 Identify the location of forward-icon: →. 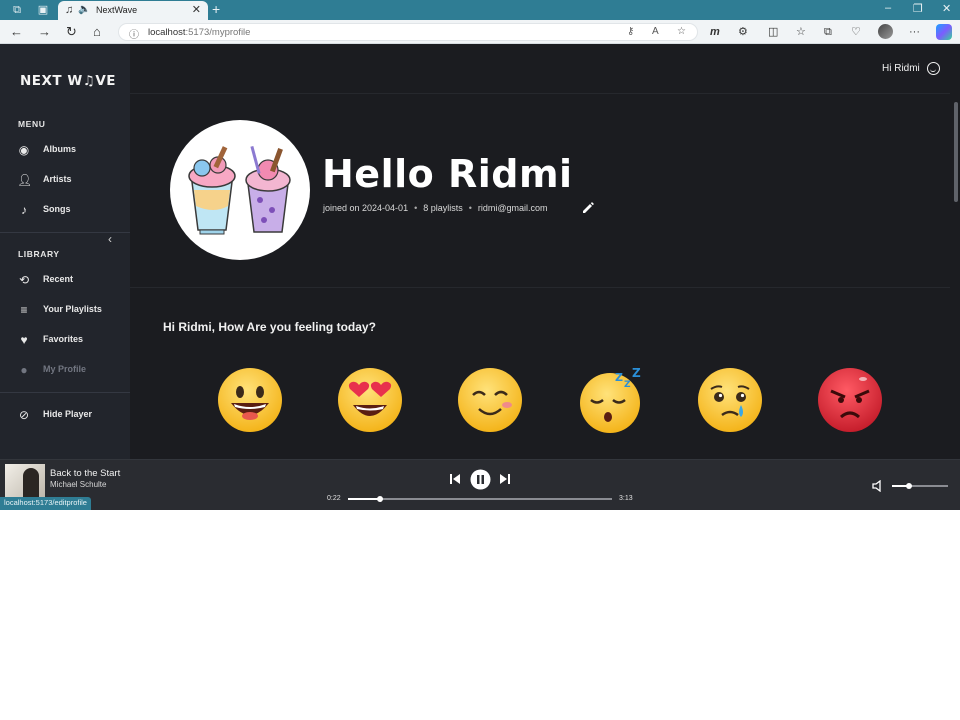
(44, 32).